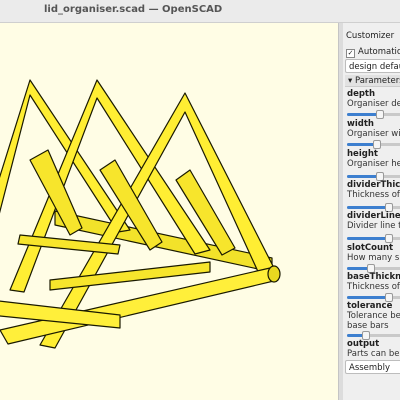 The width and height of the screenshot is (400, 400). I want to click on height-slider, so click(373, 176).